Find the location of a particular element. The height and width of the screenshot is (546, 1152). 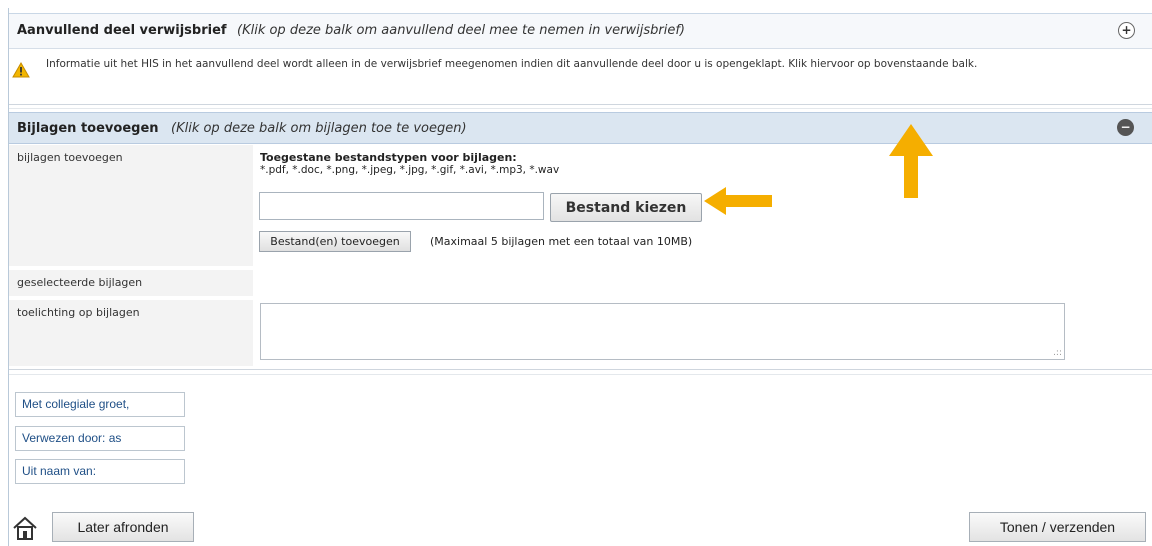

label-attachments-explanation: toelichting op bijlagen is located at coordinates (131, 333).